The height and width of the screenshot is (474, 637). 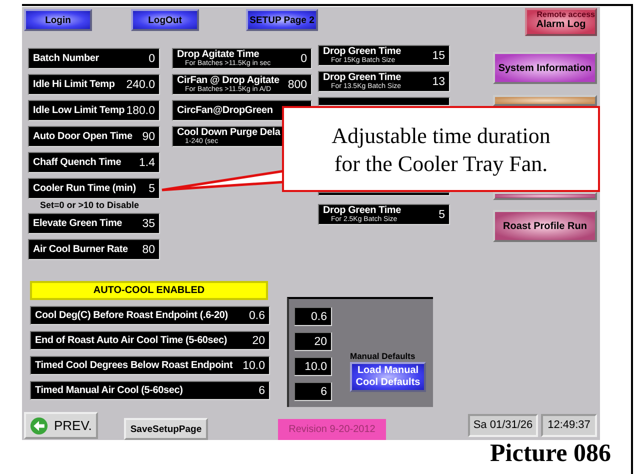 I want to click on setting-value: 1.4, so click(x=147, y=162).